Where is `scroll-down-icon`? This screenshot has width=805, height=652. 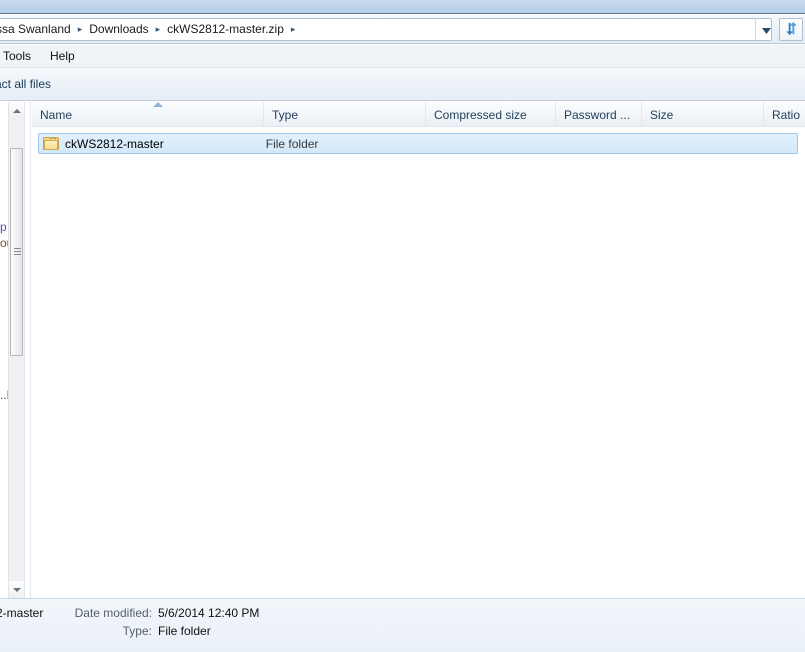 scroll-down-icon is located at coordinates (16, 589).